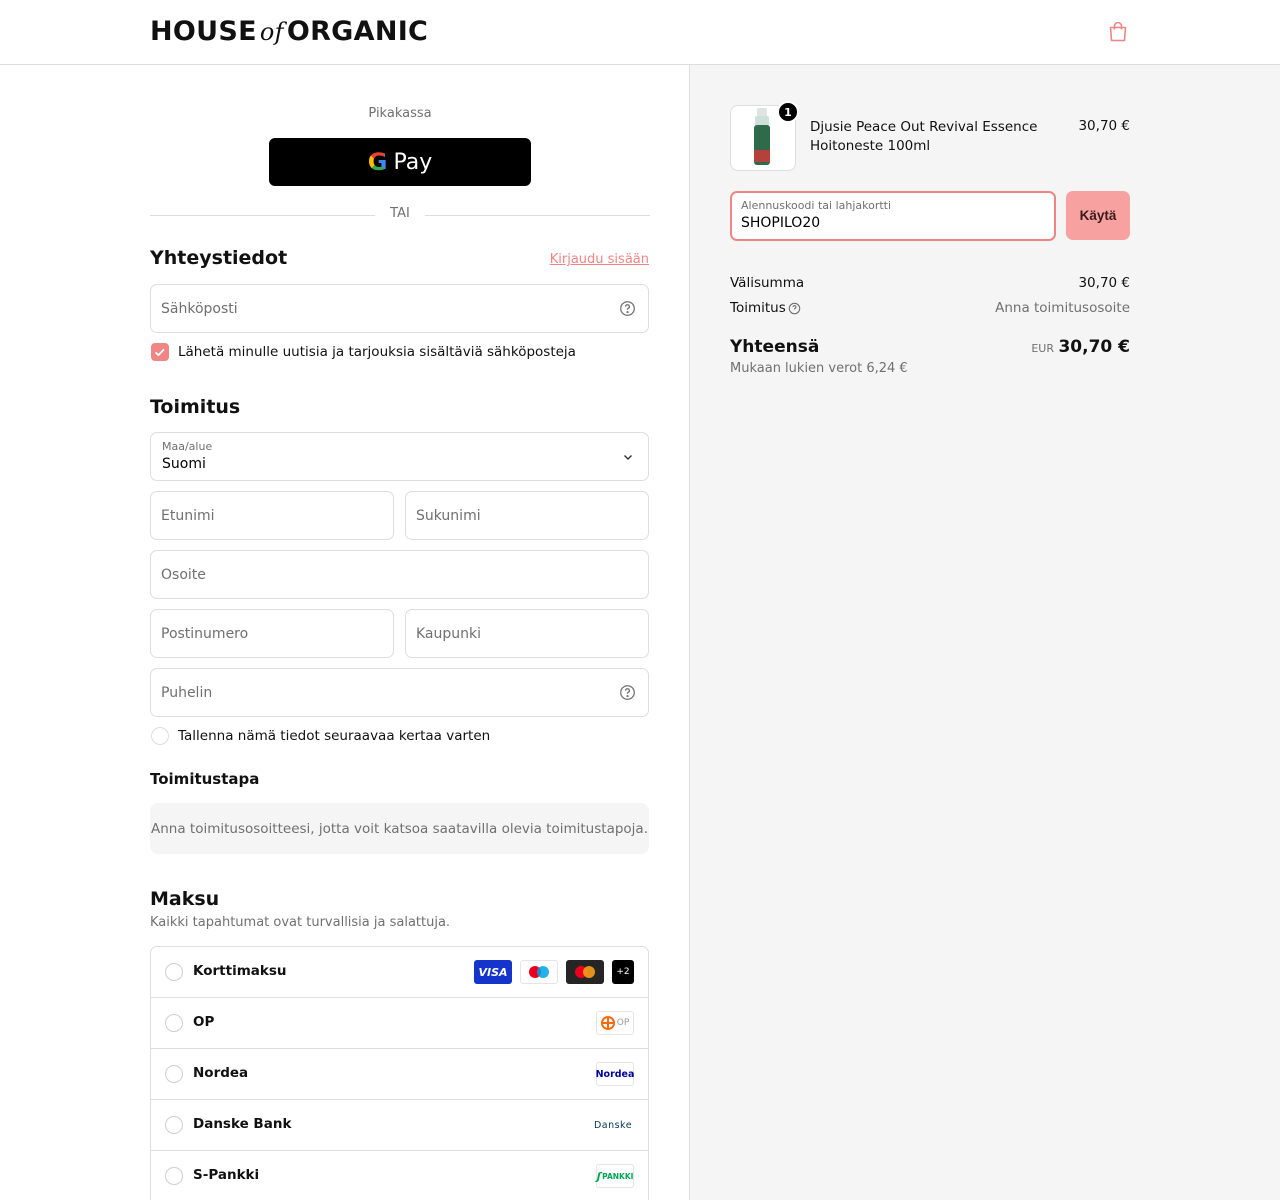 The width and height of the screenshot is (1280, 1200). Describe the element at coordinates (399, 1023) in the screenshot. I see `payment-option-op: OP OP` at that location.